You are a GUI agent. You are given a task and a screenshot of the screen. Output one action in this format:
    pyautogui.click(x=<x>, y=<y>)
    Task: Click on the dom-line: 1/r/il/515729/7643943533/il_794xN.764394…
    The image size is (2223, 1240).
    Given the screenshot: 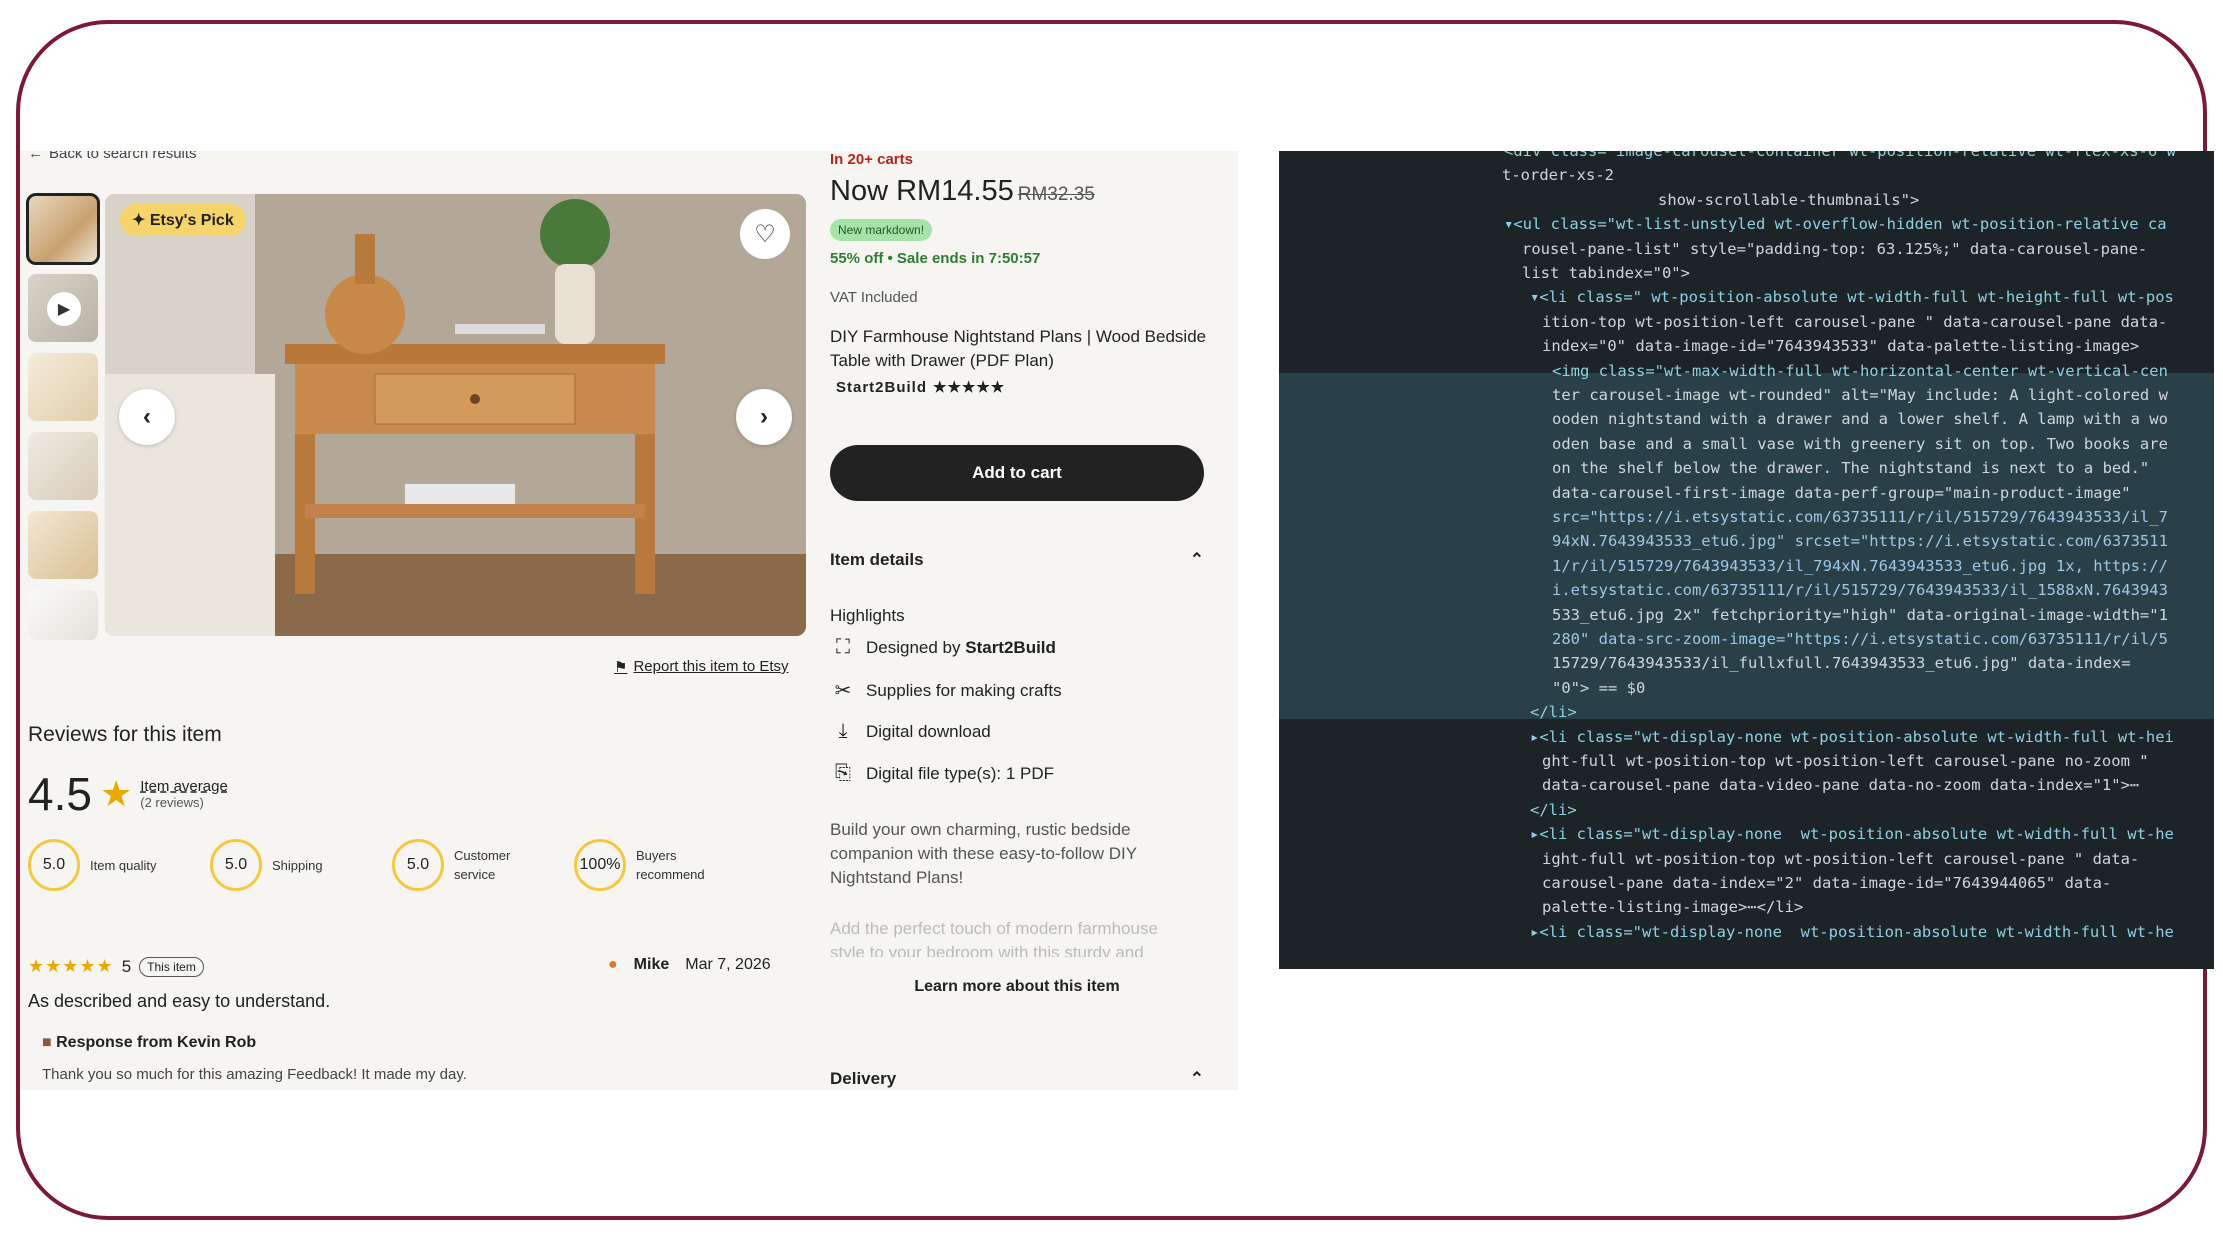 What is the action you would take?
    pyautogui.click(x=1883, y=566)
    